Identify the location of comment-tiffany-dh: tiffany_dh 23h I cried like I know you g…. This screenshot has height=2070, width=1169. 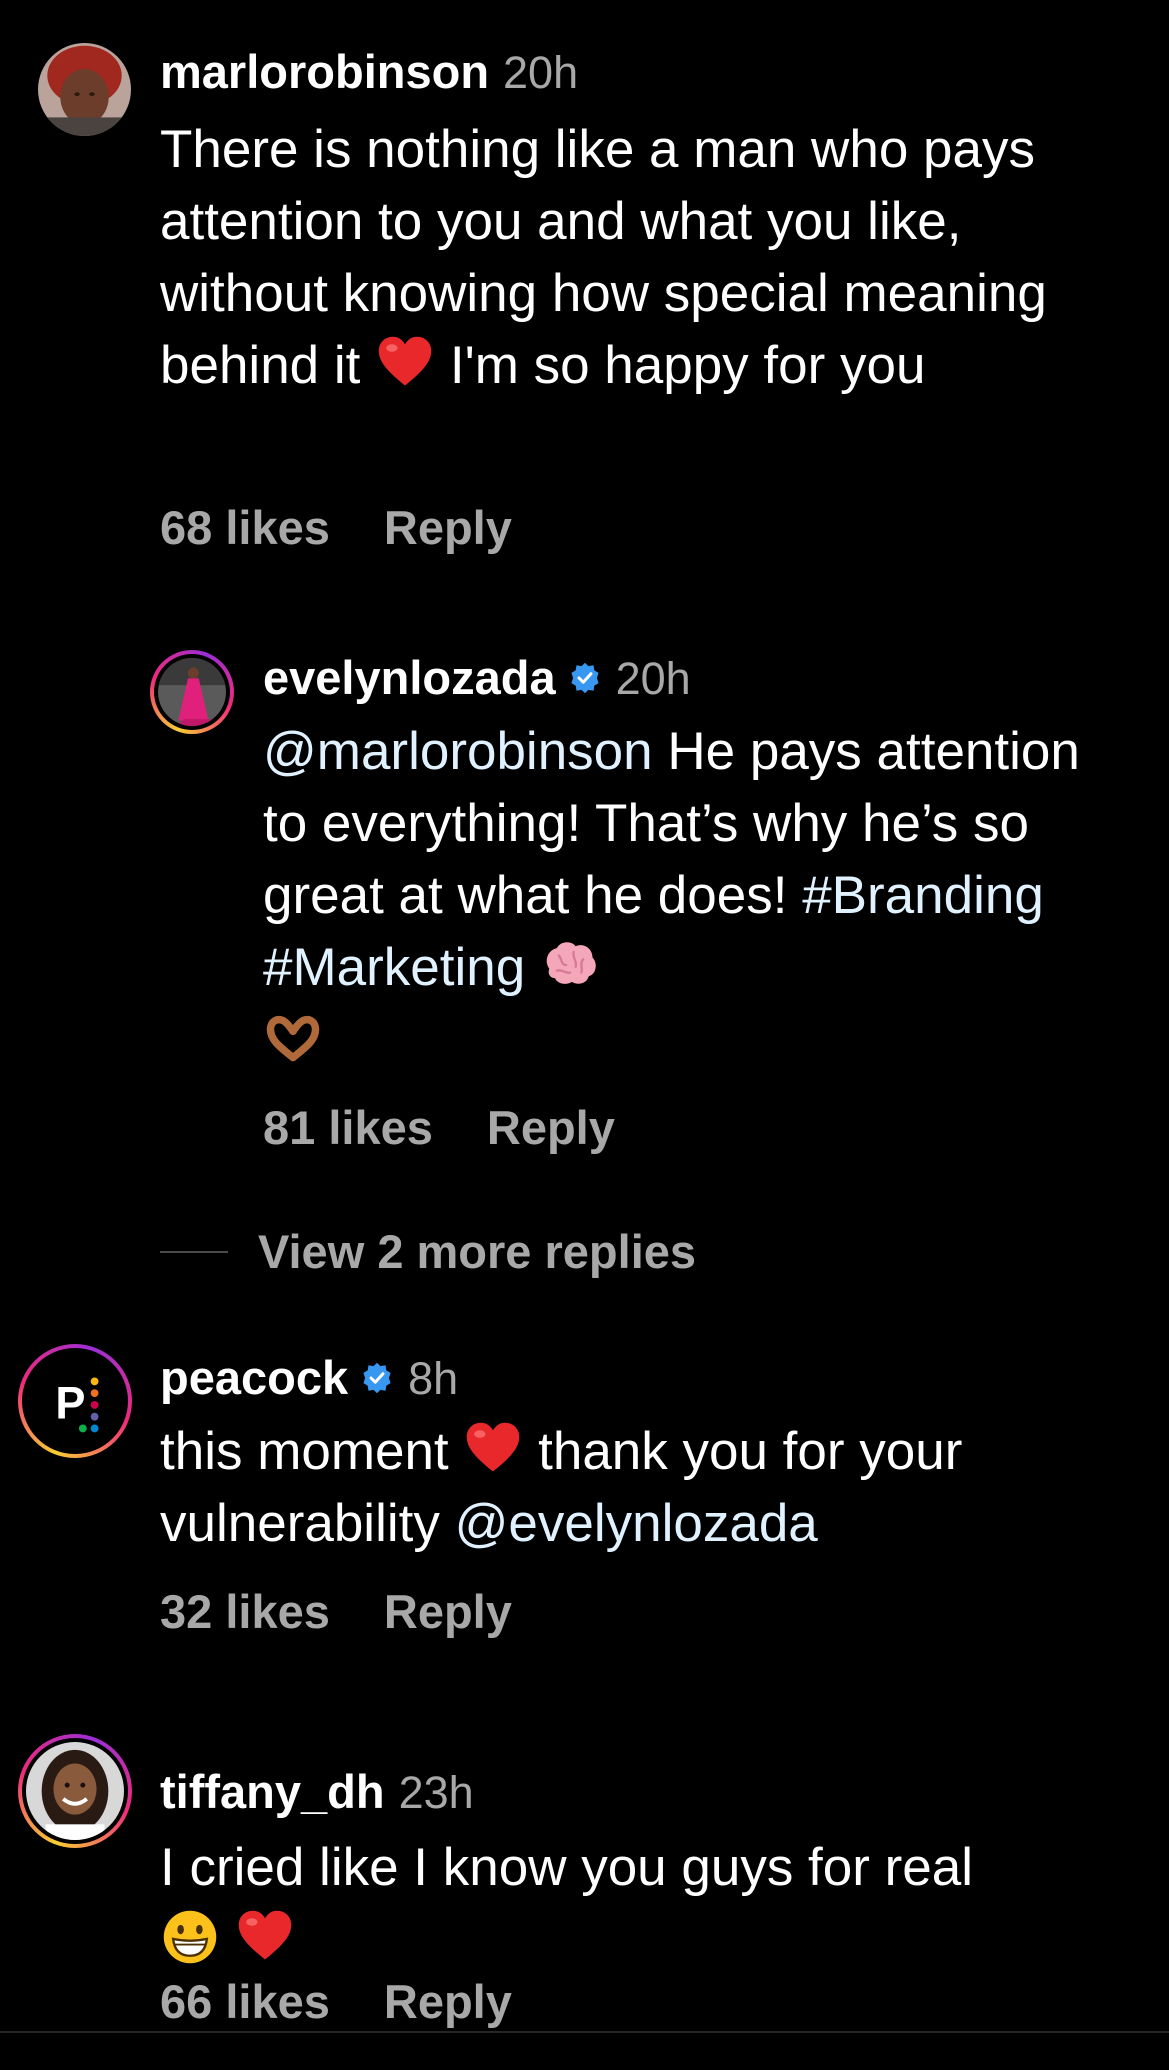
(584, 1880).